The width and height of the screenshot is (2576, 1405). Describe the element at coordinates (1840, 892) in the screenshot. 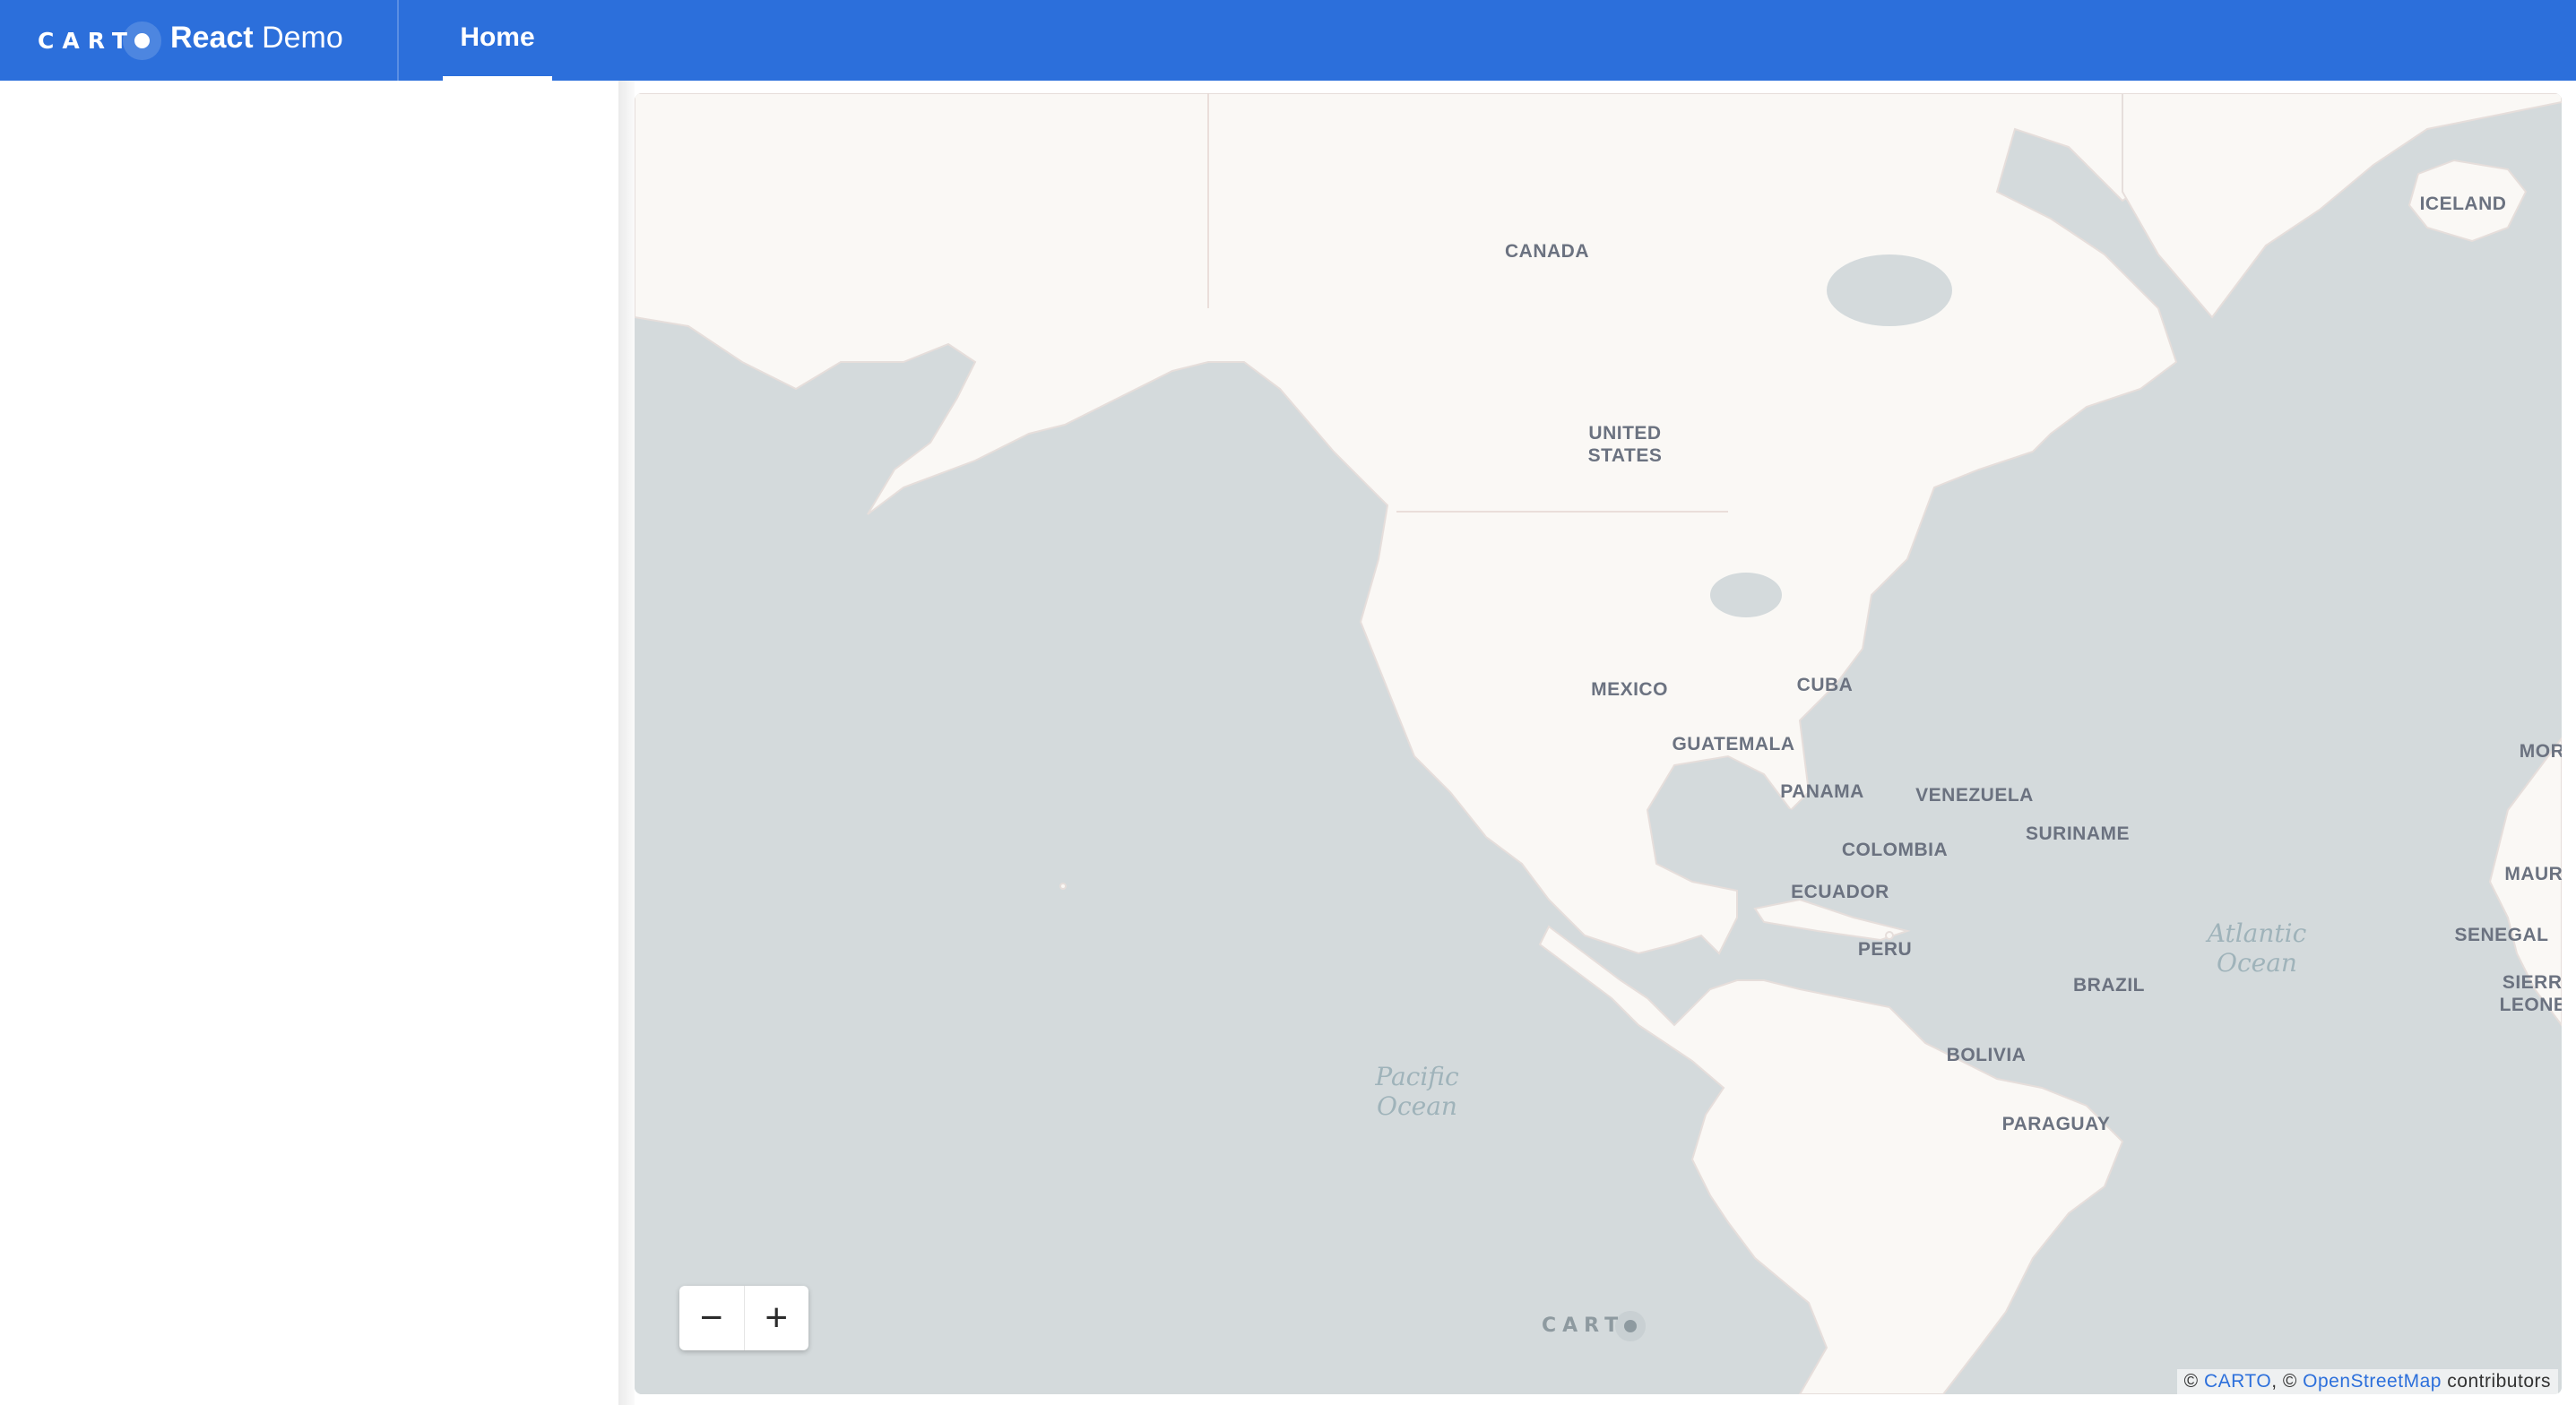

I see `label-ecuador: ECUADOR` at that location.